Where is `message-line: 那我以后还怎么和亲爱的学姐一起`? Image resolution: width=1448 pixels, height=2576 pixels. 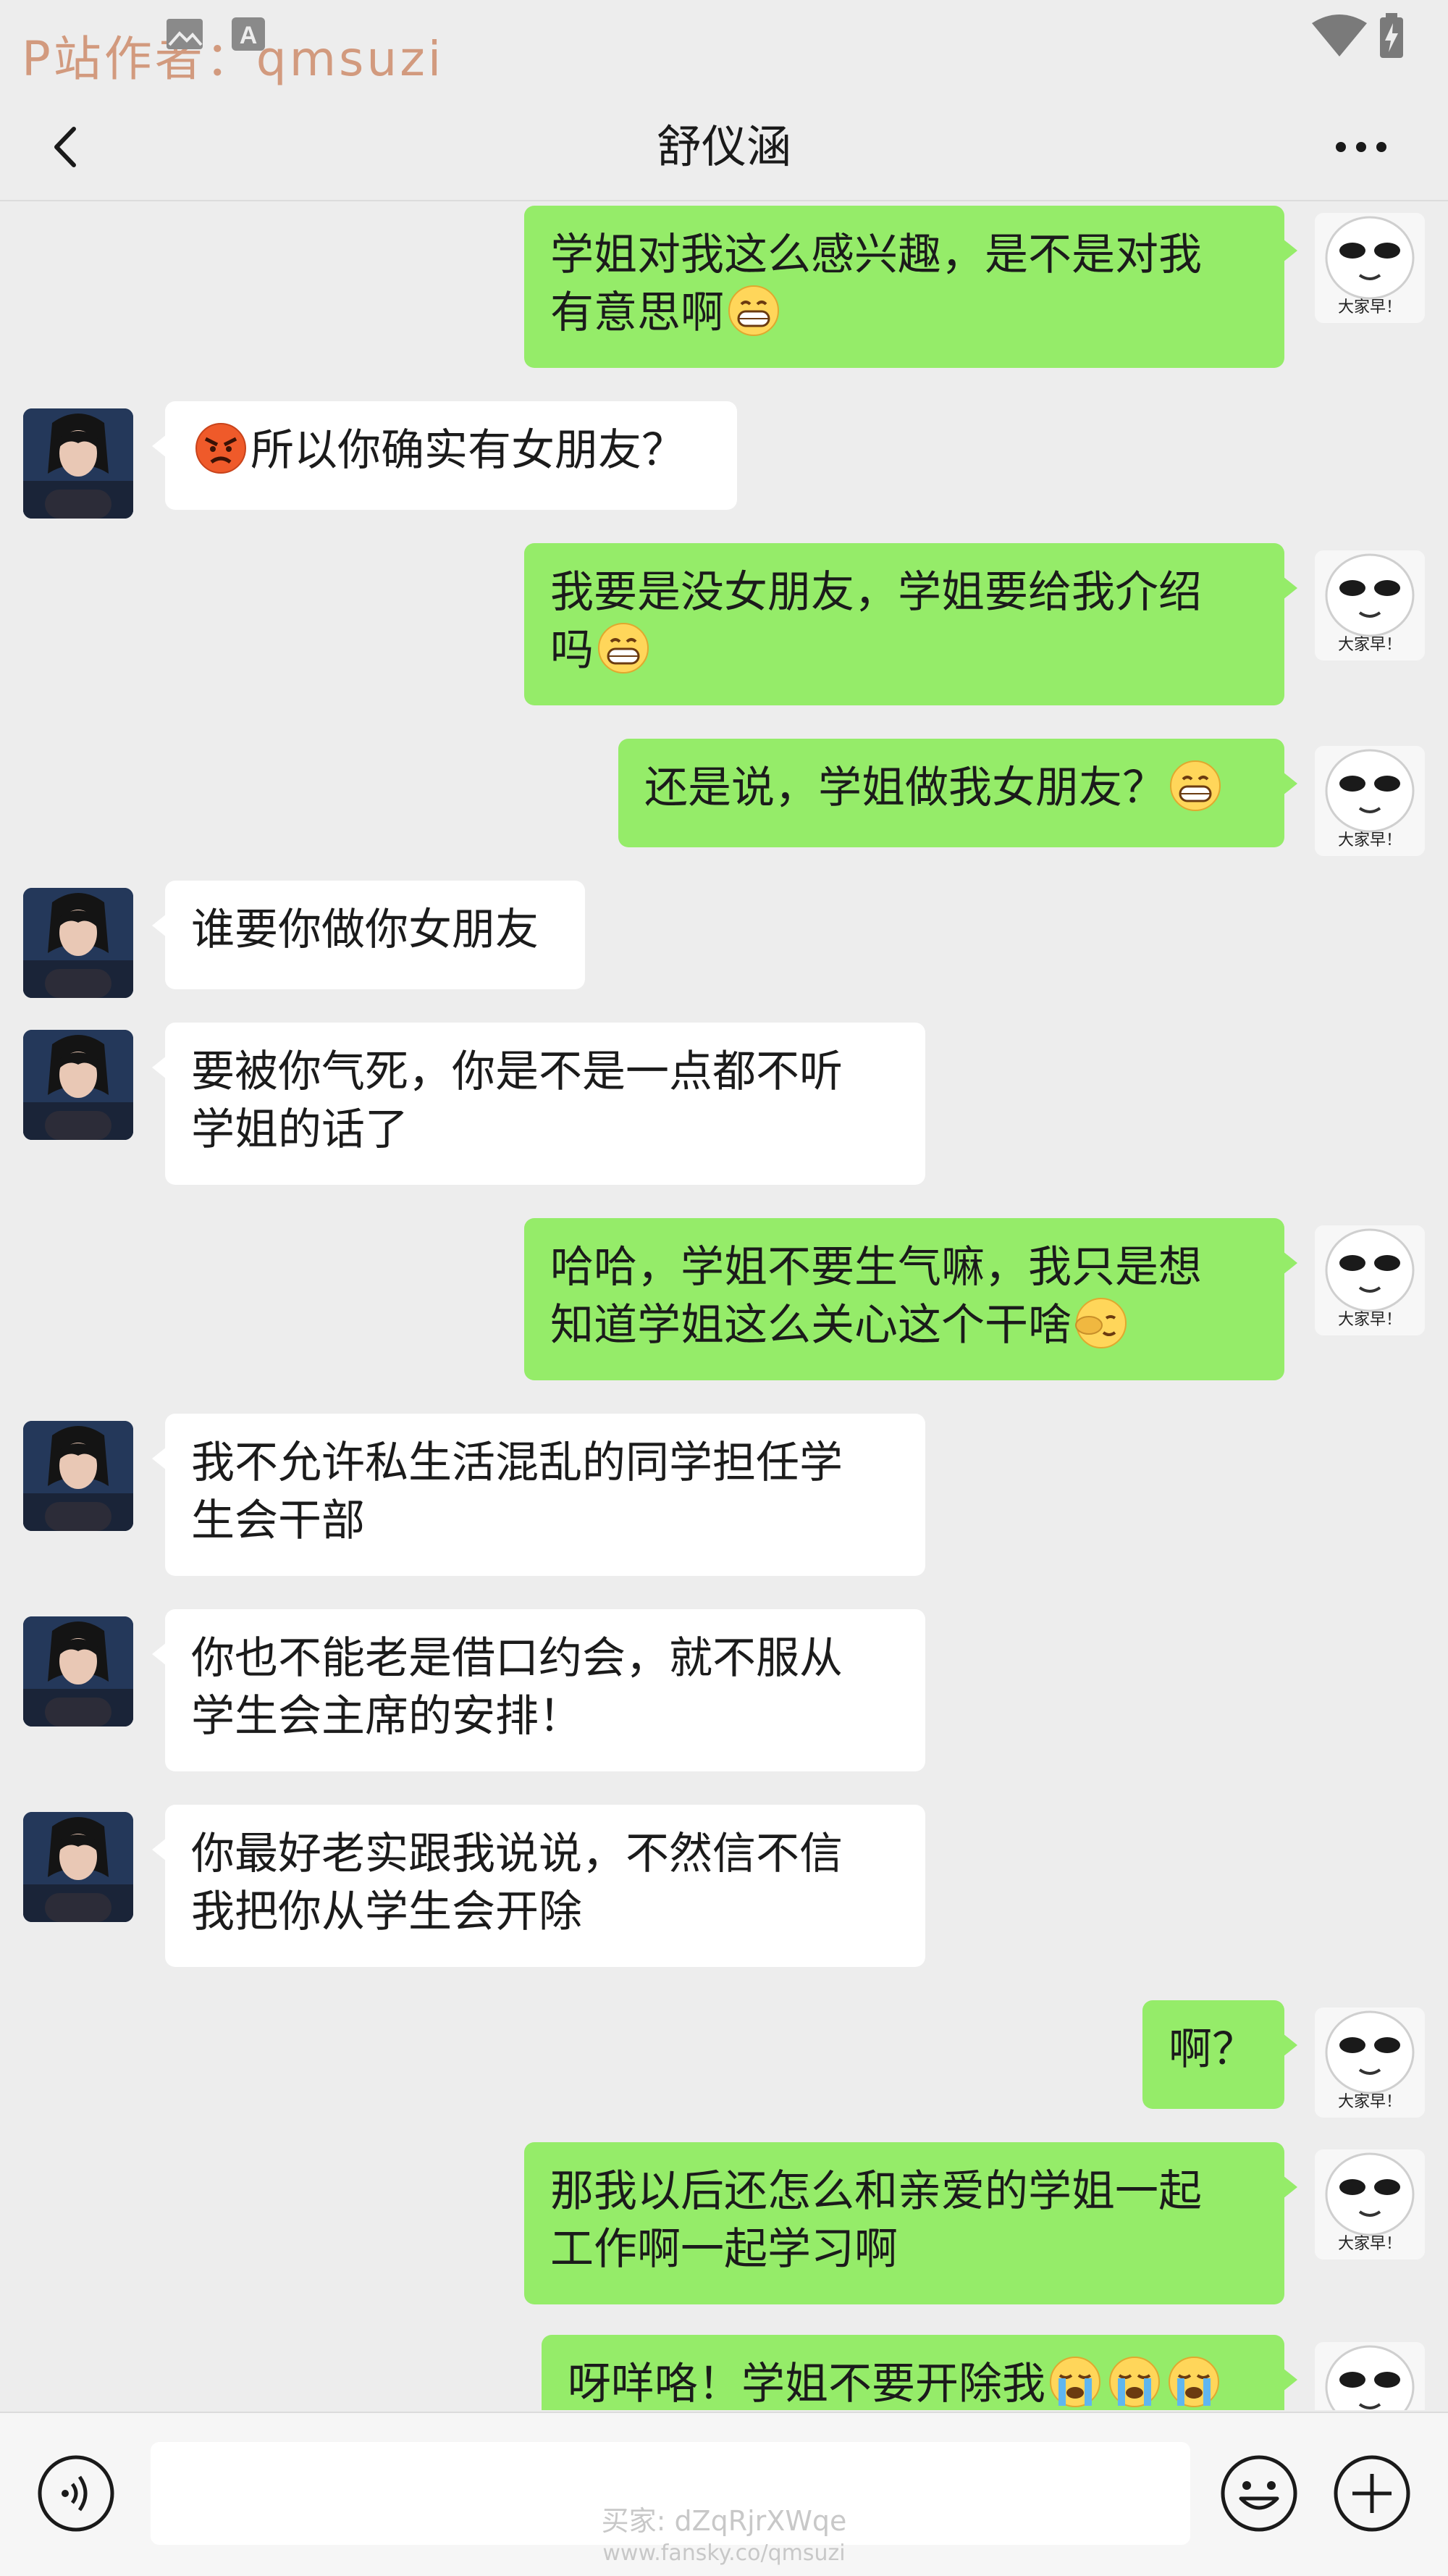 message-line: 那我以后还怎么和亲爱的学姐一起 is located at coordinates (904, 2191).